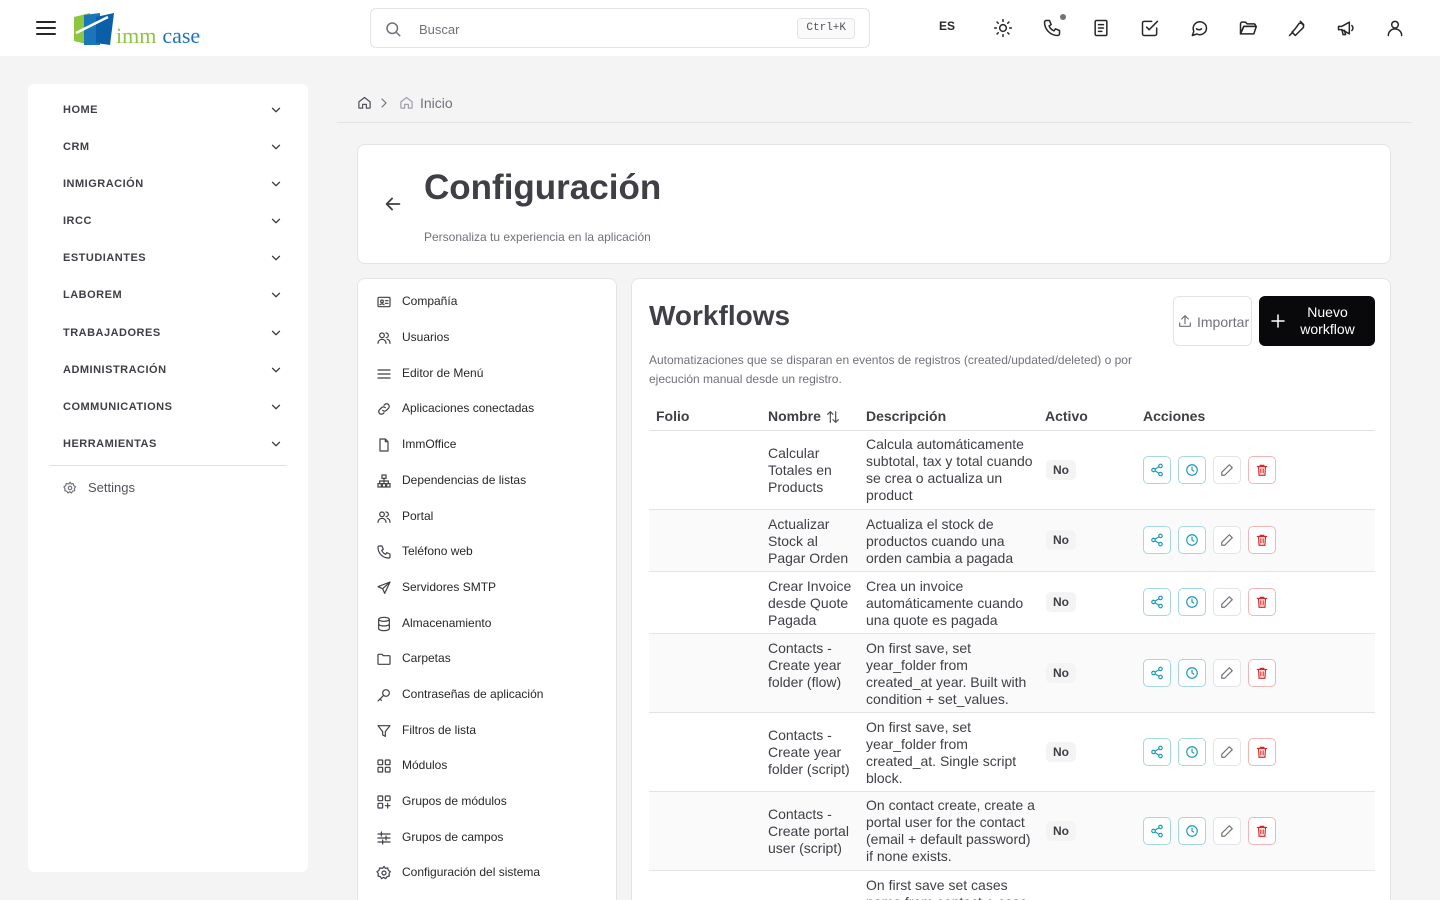 The image size is (1440, 900). What do you see at coordinates (140, 29) in the screenshot?
I see `app-logo: imm case` at bounding box center [140, 29].